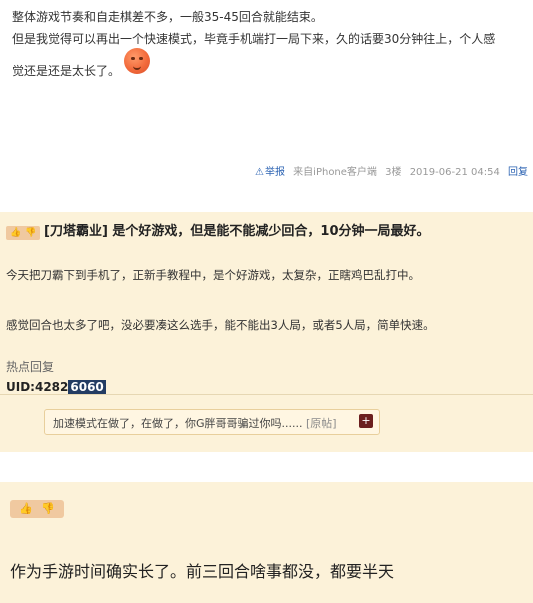 This screenshot has height=603, width=533. Describe the element at coordinates (366, 421) in the screenshot. I see `expand-plus-icon: +` at that location.